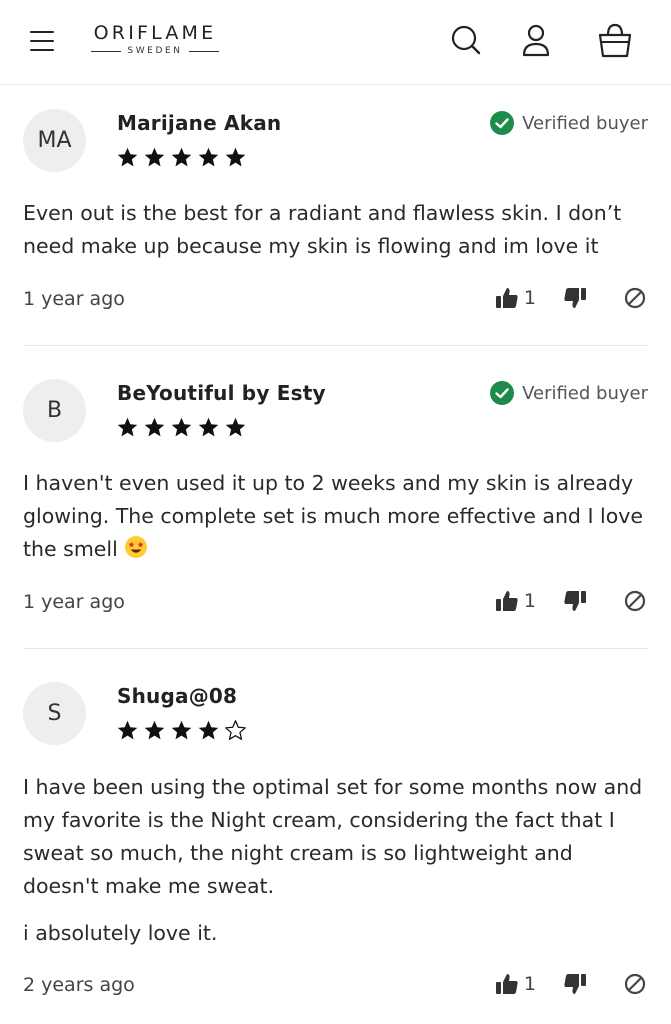 This screenshot has height=1024, width=671. What do you see at coordinates (42, 41) in the screenshot?
I see `hamburger-menu-icon` at bounding box center [42, 41].